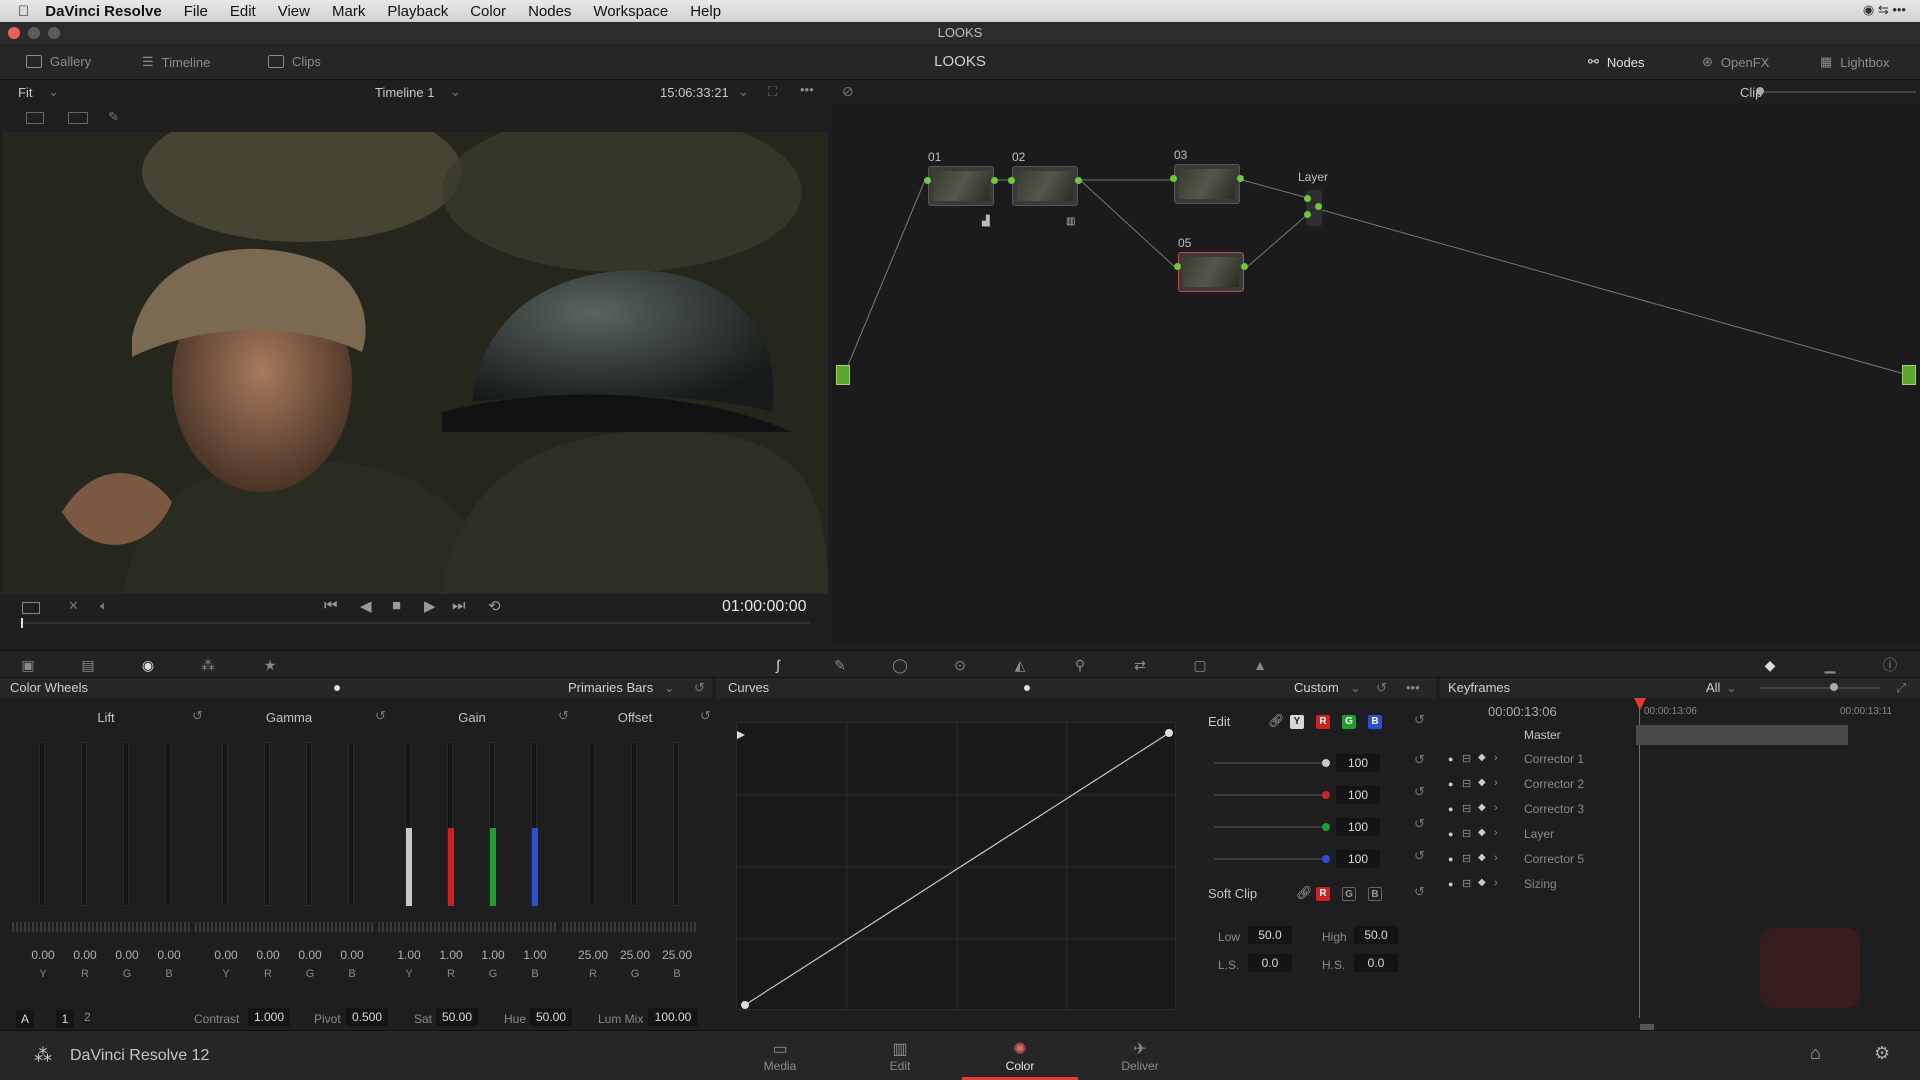  Describe the element at coordinates (1713, 688) in the screenshot. I see `keyframes-filter-dropdown: All` at that location.